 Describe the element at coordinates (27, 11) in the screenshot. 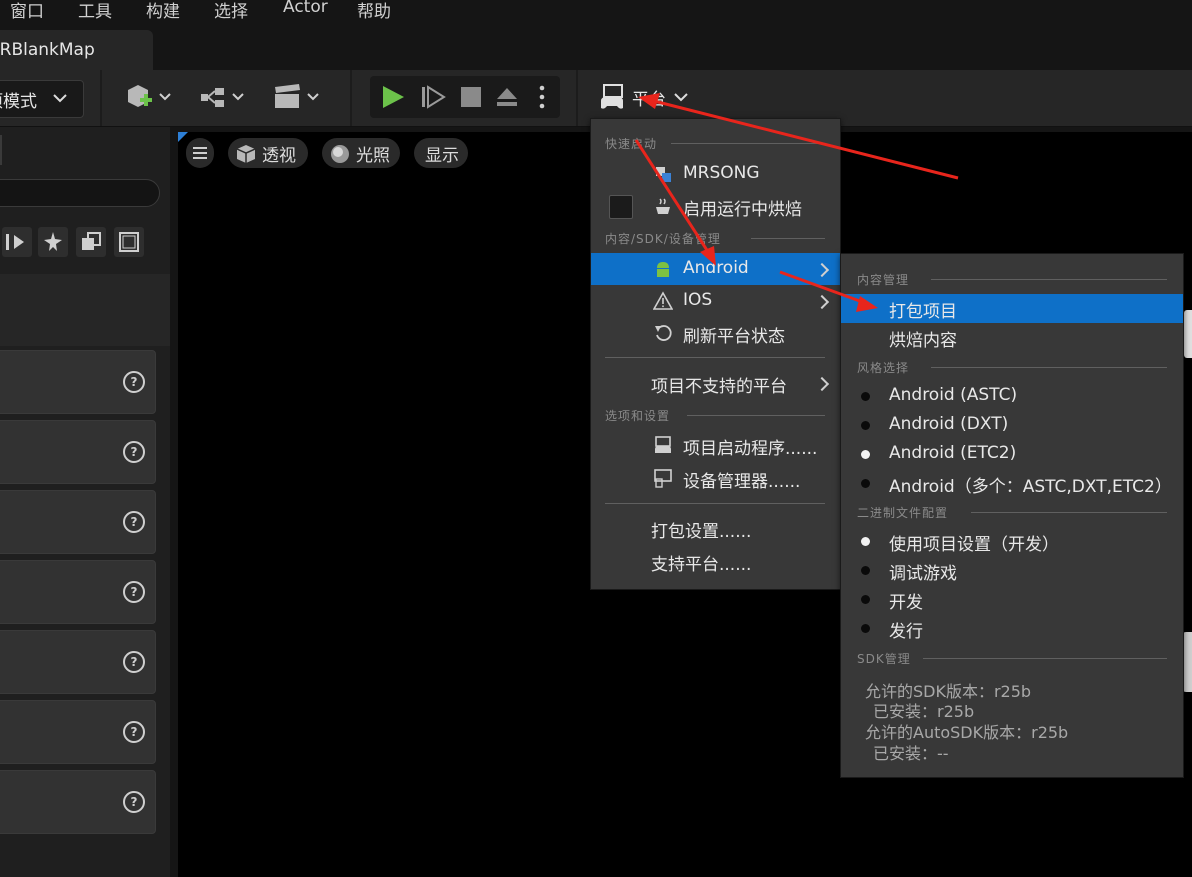

I see `menu-window: 窗口` at that location.